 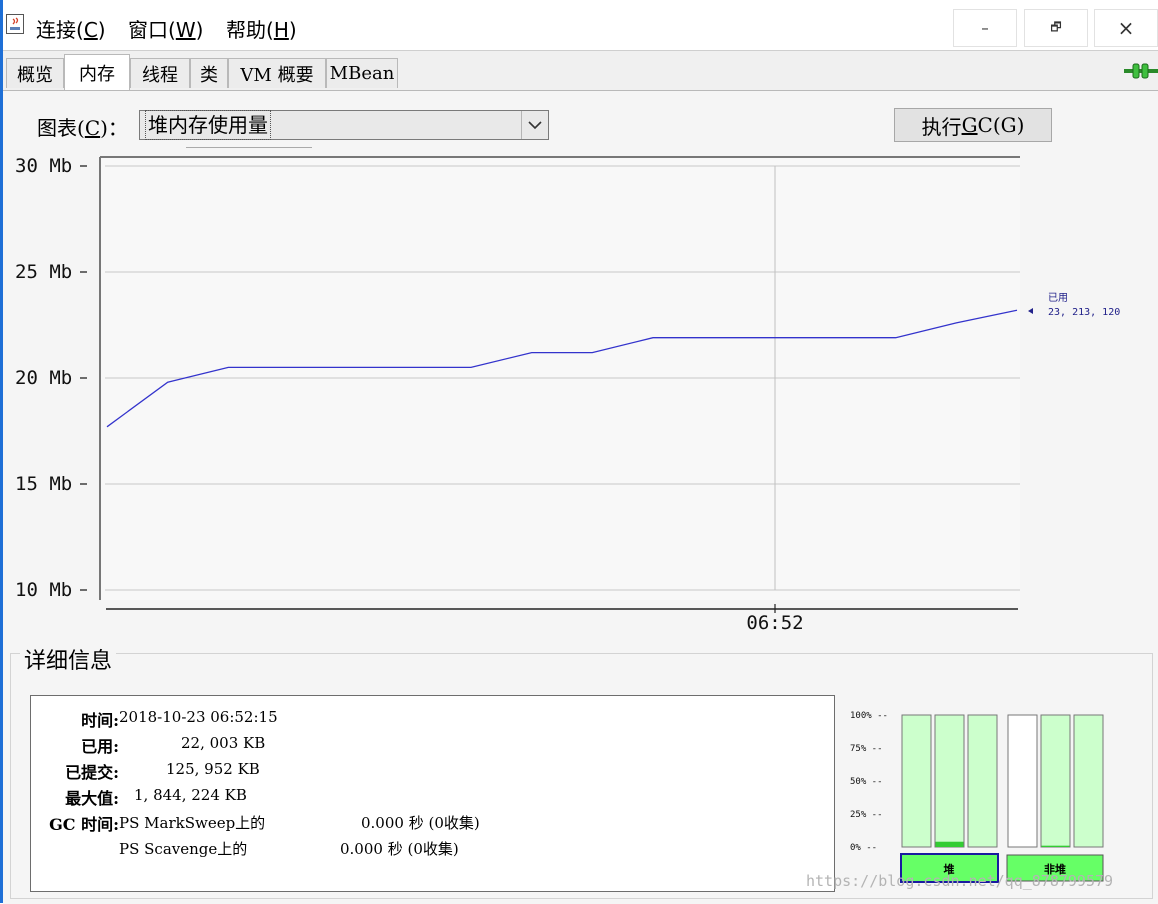 I want to click on max-label: 最大值:, so click(x=92, y=798).